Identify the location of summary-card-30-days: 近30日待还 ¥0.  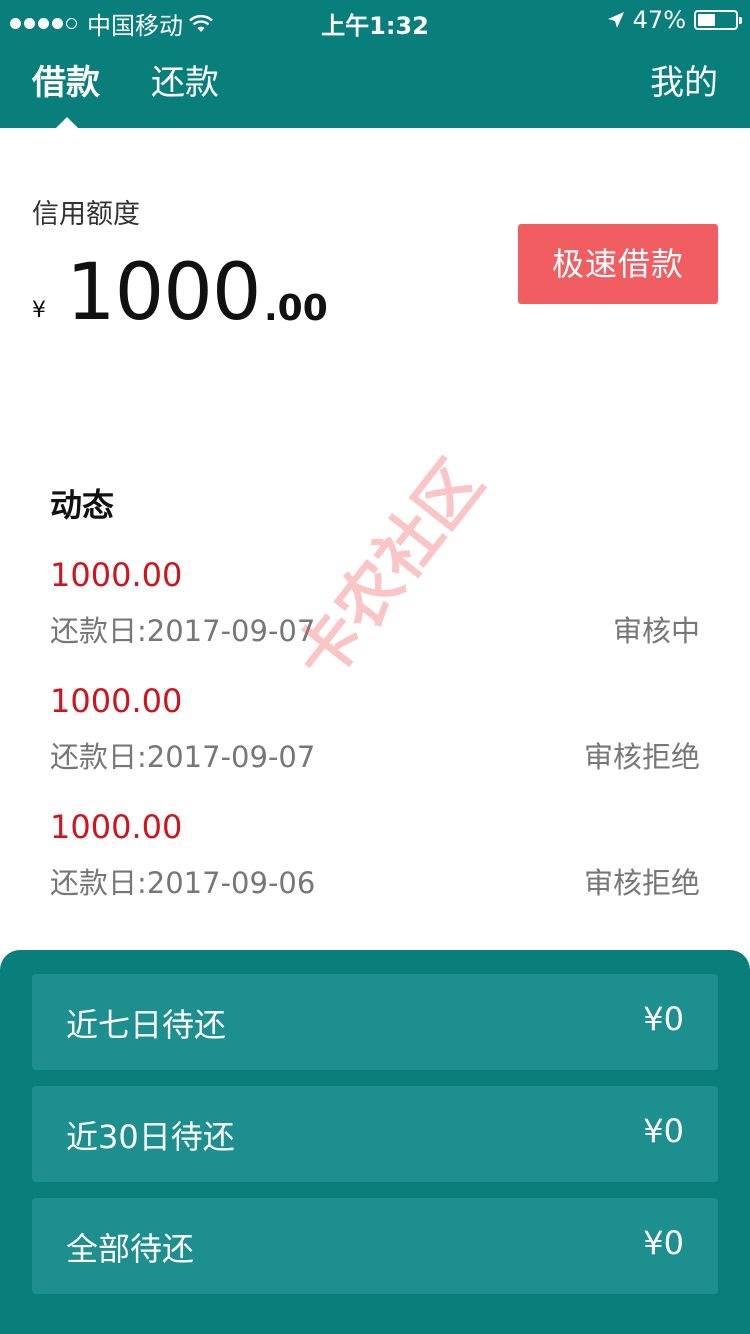
(375, 1134).